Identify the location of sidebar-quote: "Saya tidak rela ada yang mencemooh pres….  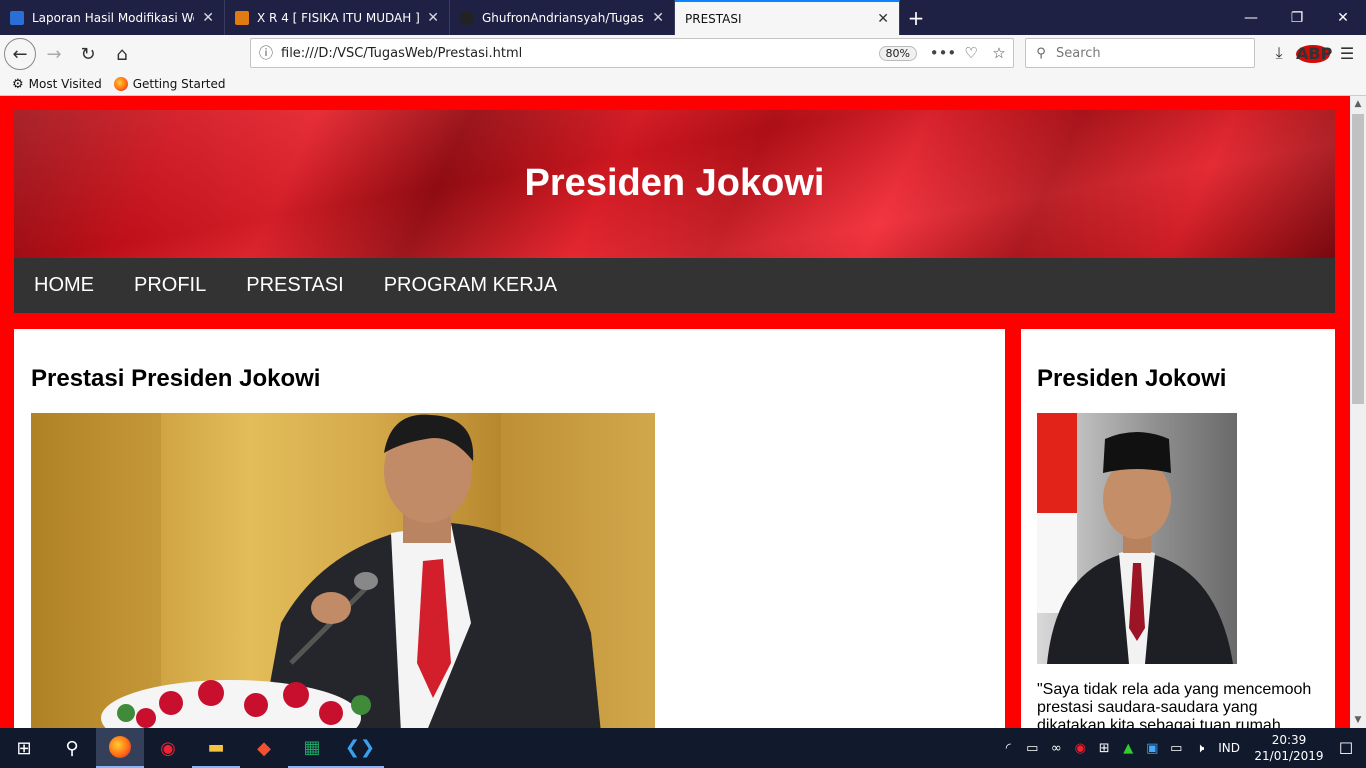
(1174, 704).